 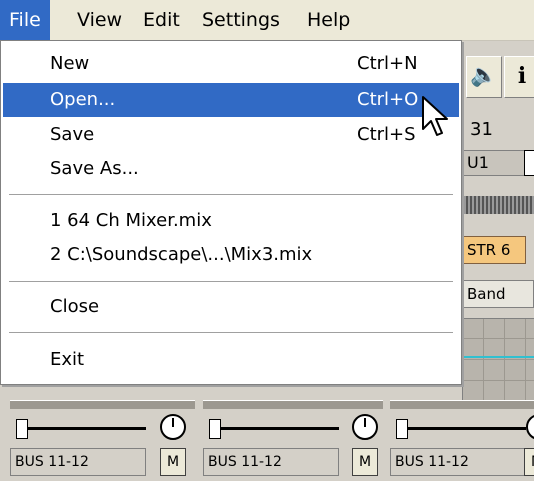 What do you see at coordinates (131, 220) in the screenshot?
I see `menu-item-label: 1 64 Ch Mixer.mix` at bounding box center [131, 220].